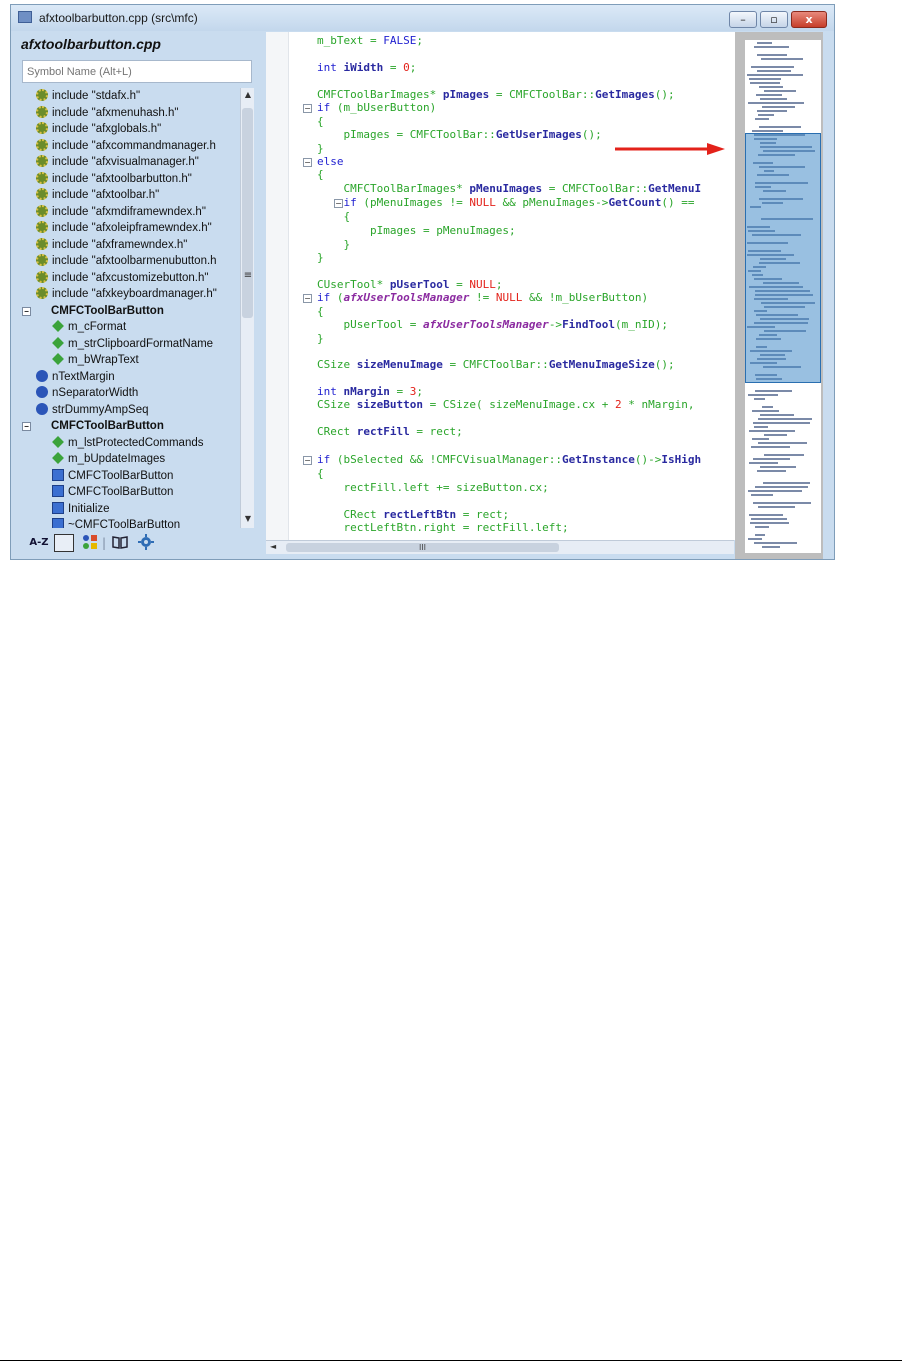  I want to click on minimize-button: –, so click(743, 19).